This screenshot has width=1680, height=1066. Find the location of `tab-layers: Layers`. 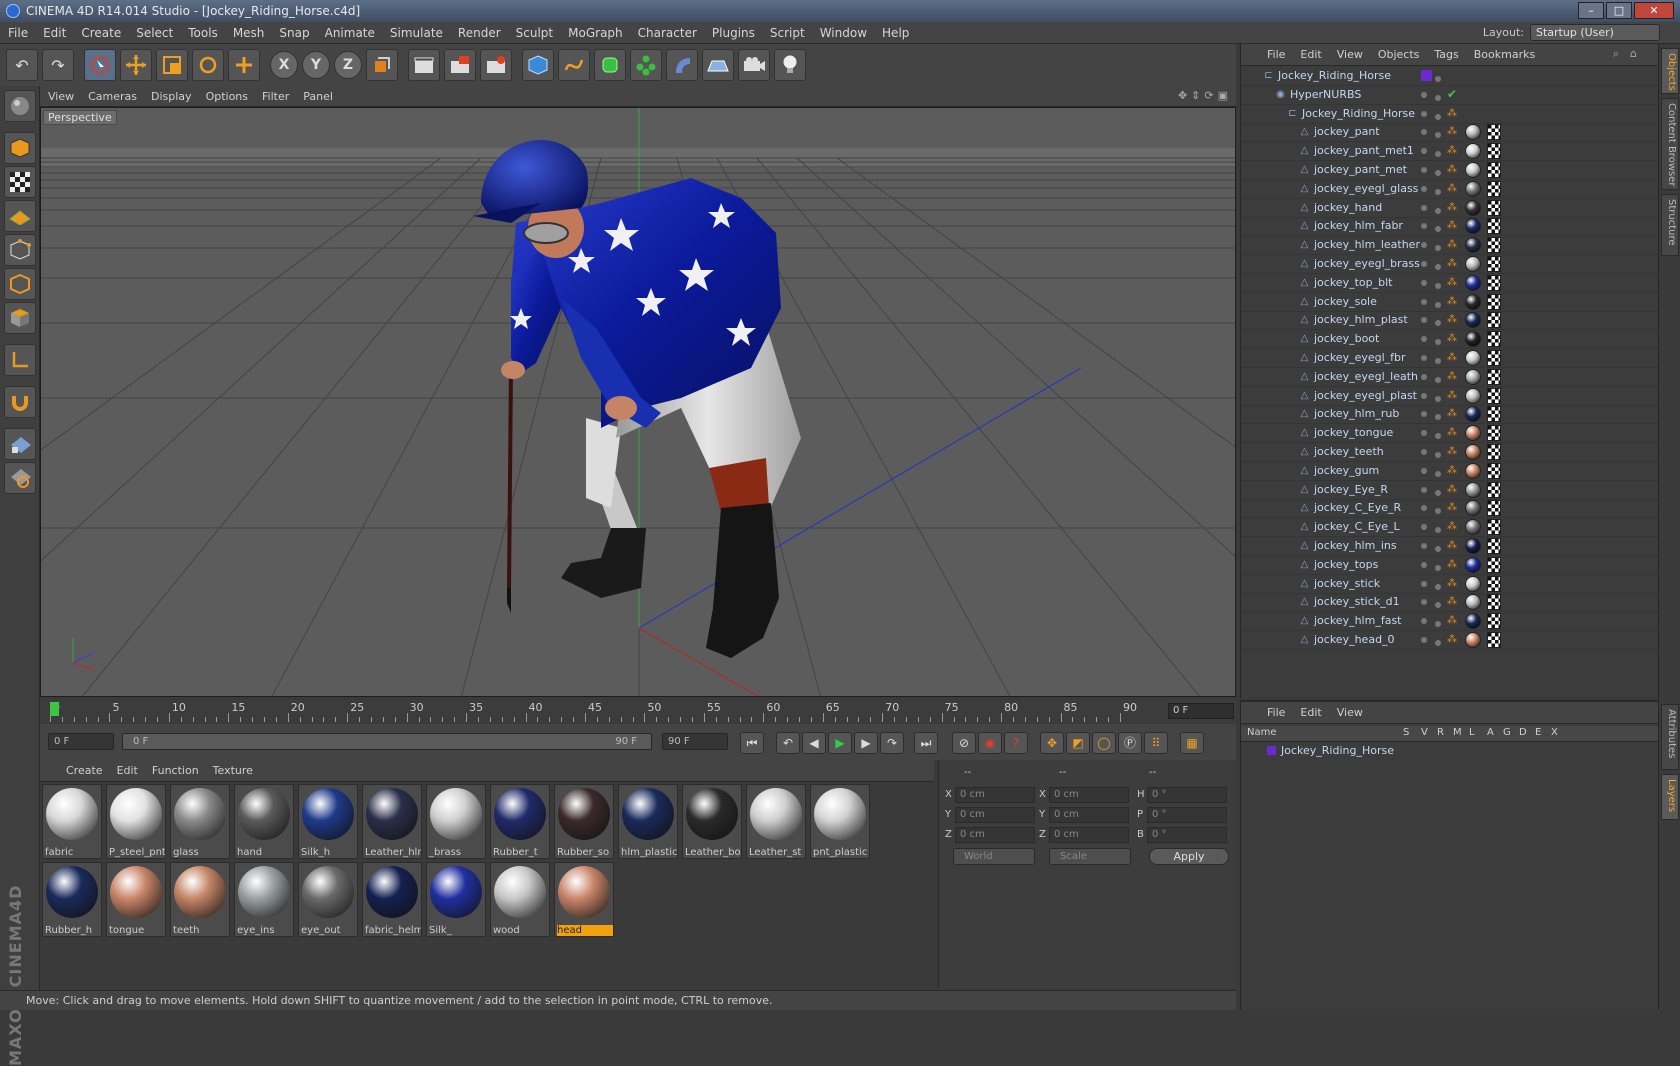

tab-layers: Layers is located at coordinates (1670, 797).